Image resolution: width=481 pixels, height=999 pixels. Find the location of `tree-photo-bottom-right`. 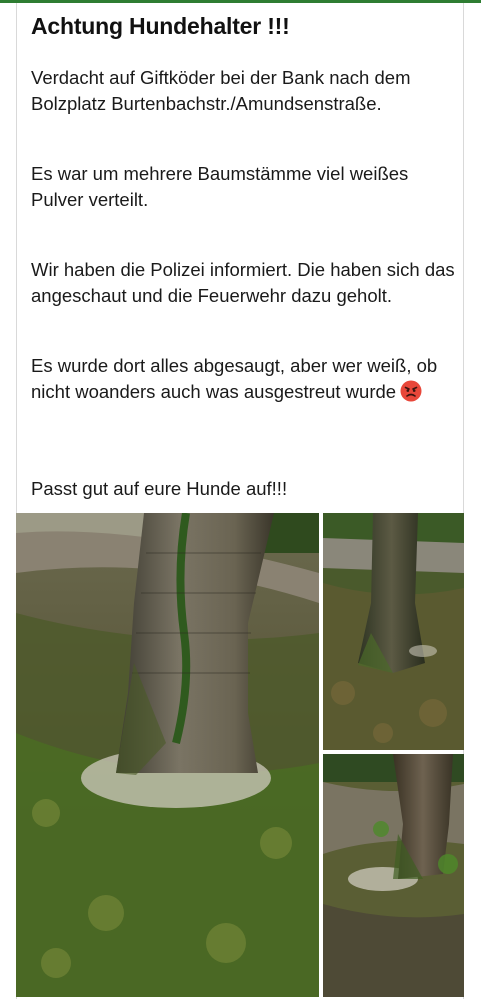

tree-photo-bottom-right is located at coordinates (393, 875).